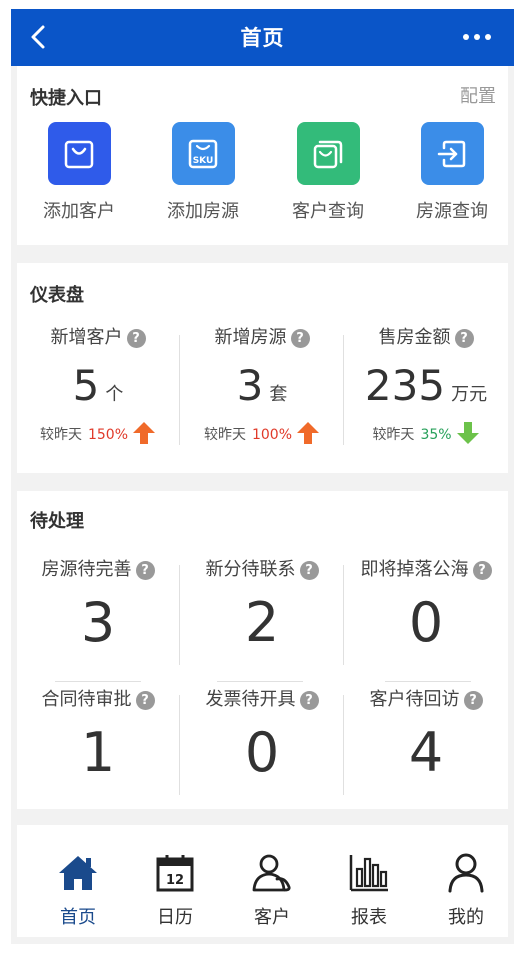 This screenshot has height=953, width=524. Describe the element at coordinates (79, 153) in the screenshot. I see `shopping-bag-icon` at that location.